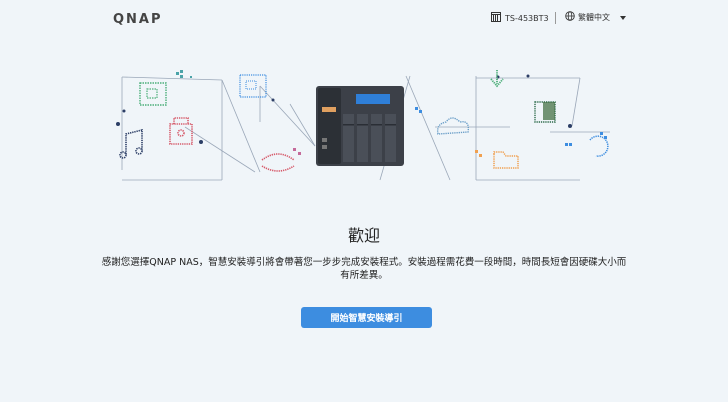 The width and height of the screenshot is (728, 402). What do you see at coordinates (360, 126) in the screenshot?
I see `nas-device-illustration` at bounding box center [360, 126].